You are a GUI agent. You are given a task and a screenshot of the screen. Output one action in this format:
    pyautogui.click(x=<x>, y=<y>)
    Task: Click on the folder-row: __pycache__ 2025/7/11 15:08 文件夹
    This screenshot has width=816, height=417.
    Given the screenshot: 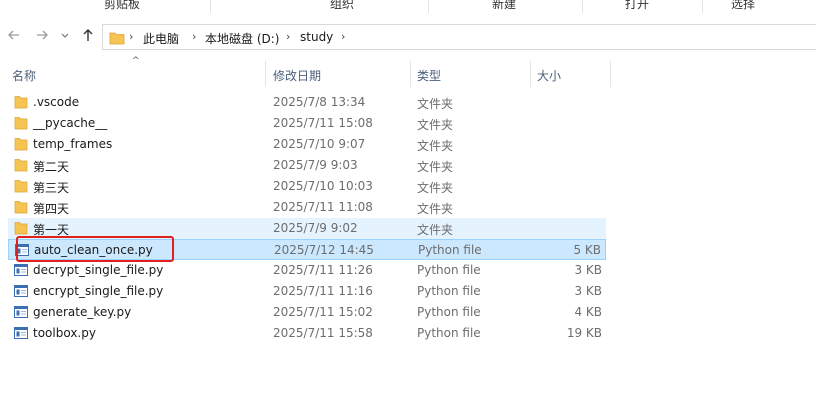 What is the action you would take?
    pyautogui.click(x=307, y=123)
    